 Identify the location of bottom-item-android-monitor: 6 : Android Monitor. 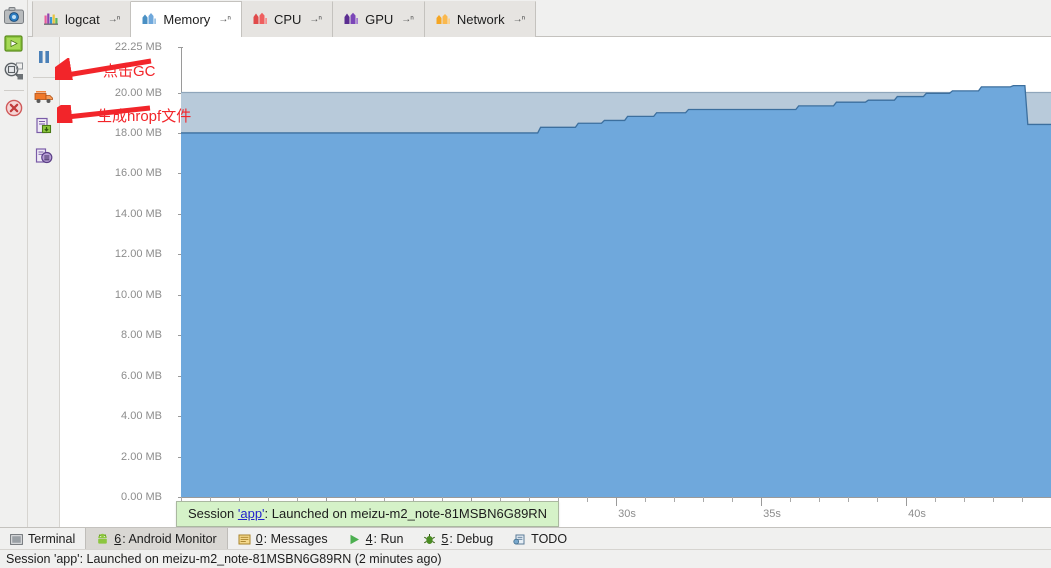
(156, 539).